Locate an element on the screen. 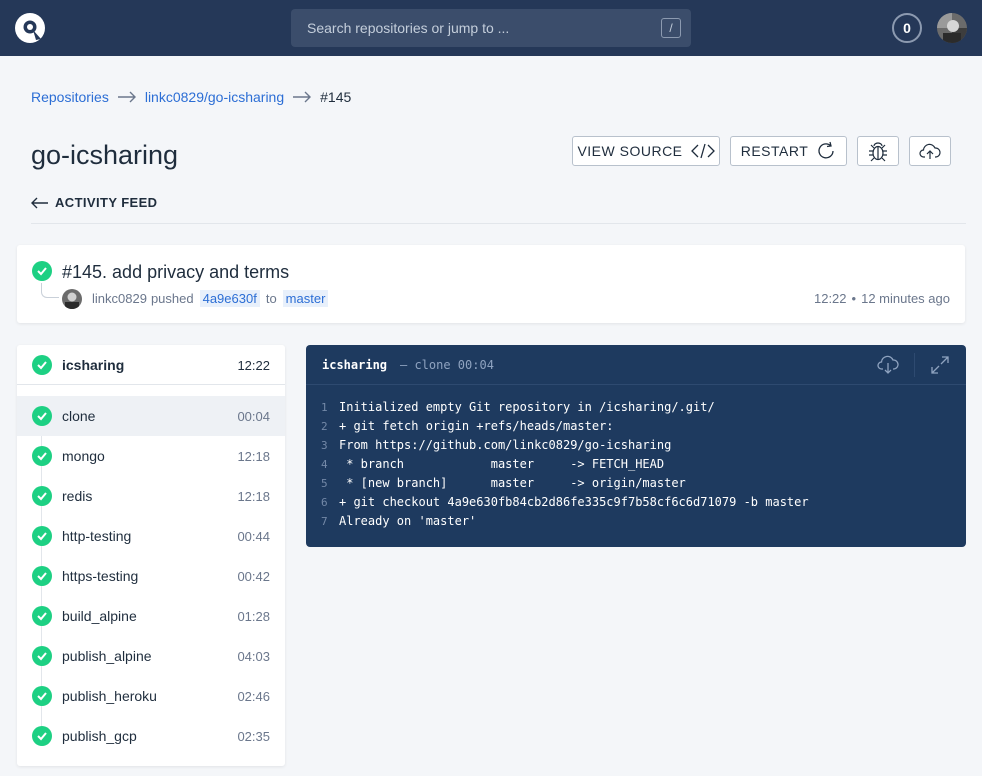 The height and width of the screenshot is (776, 982). log-line-number: 6 is located at coordinates (322, 502).